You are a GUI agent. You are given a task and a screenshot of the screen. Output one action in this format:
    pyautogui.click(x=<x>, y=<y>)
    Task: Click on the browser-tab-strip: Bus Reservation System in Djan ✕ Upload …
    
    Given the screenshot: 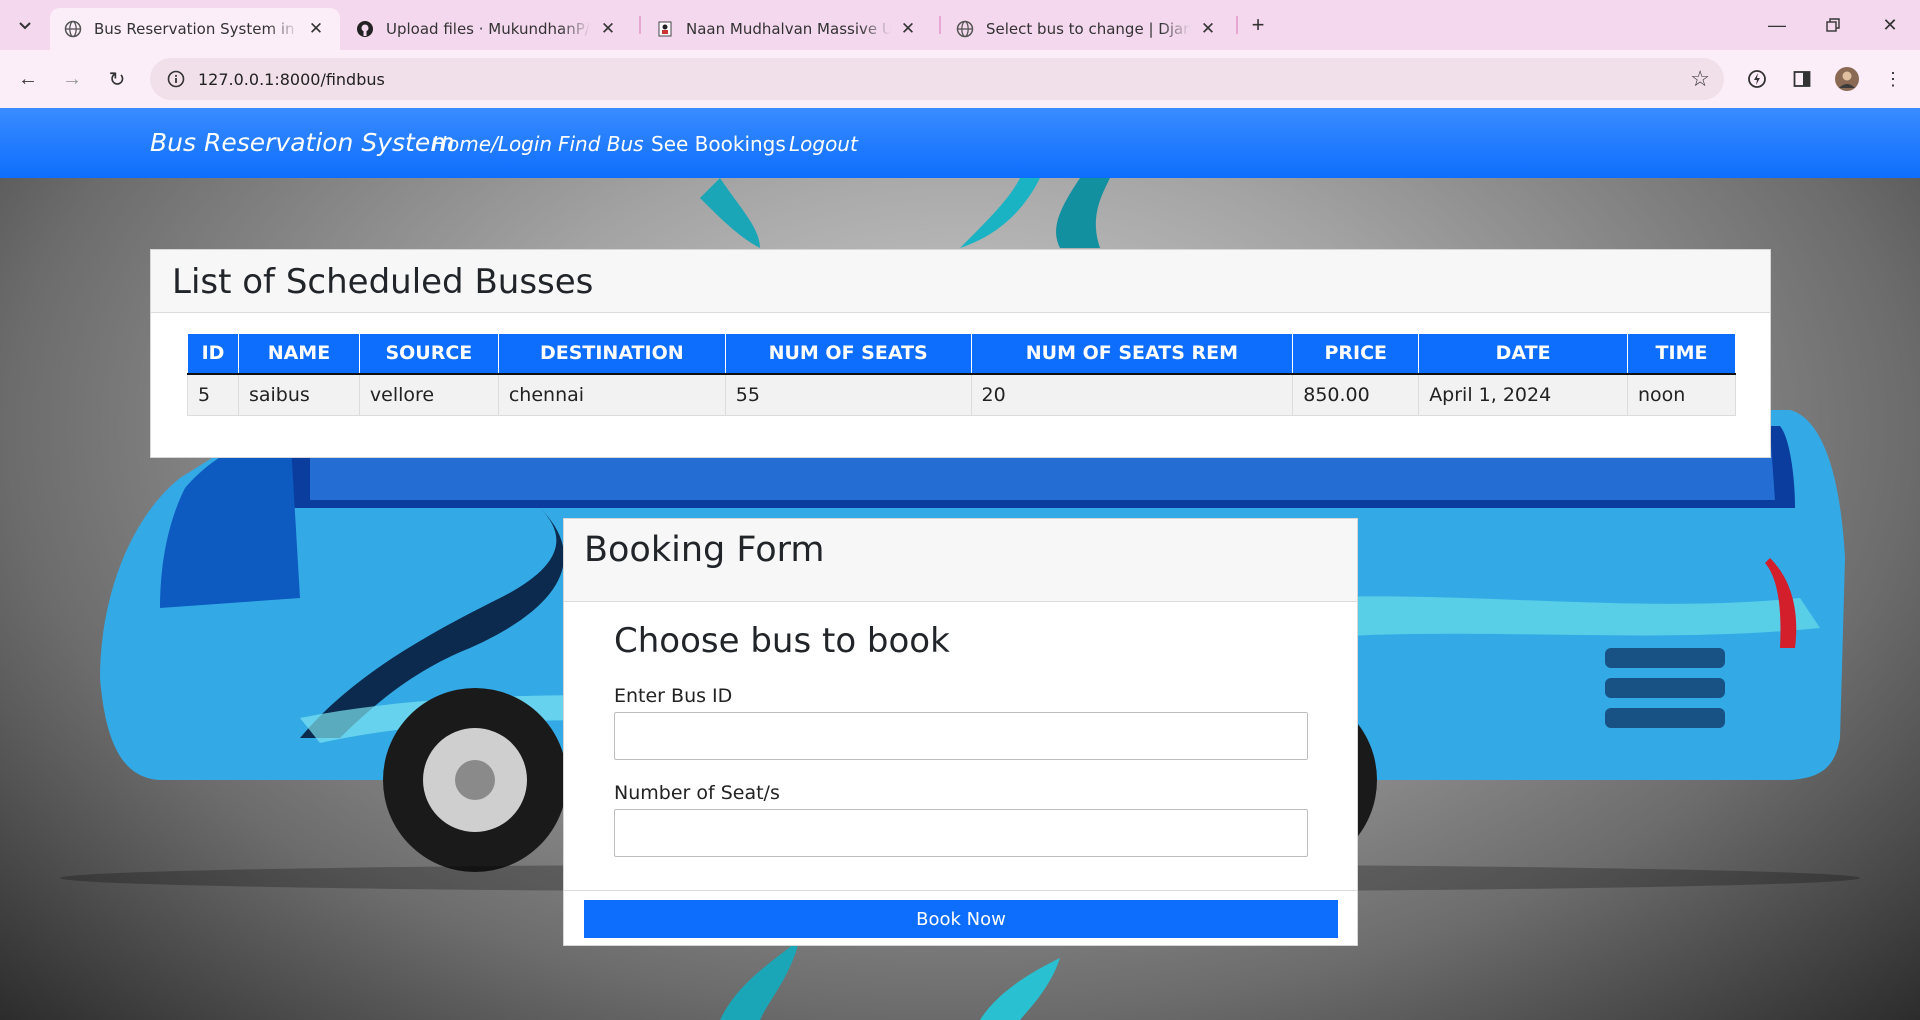 What is the action you would take?
    pyautogui.click(x=960, y=25)
    